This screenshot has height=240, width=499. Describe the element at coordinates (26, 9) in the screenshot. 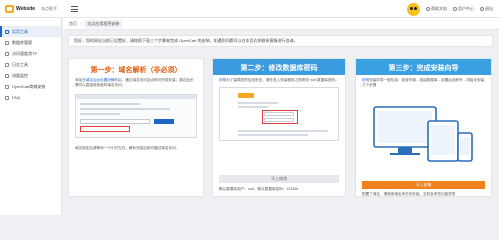

I see `brand-name: Website` at that location.